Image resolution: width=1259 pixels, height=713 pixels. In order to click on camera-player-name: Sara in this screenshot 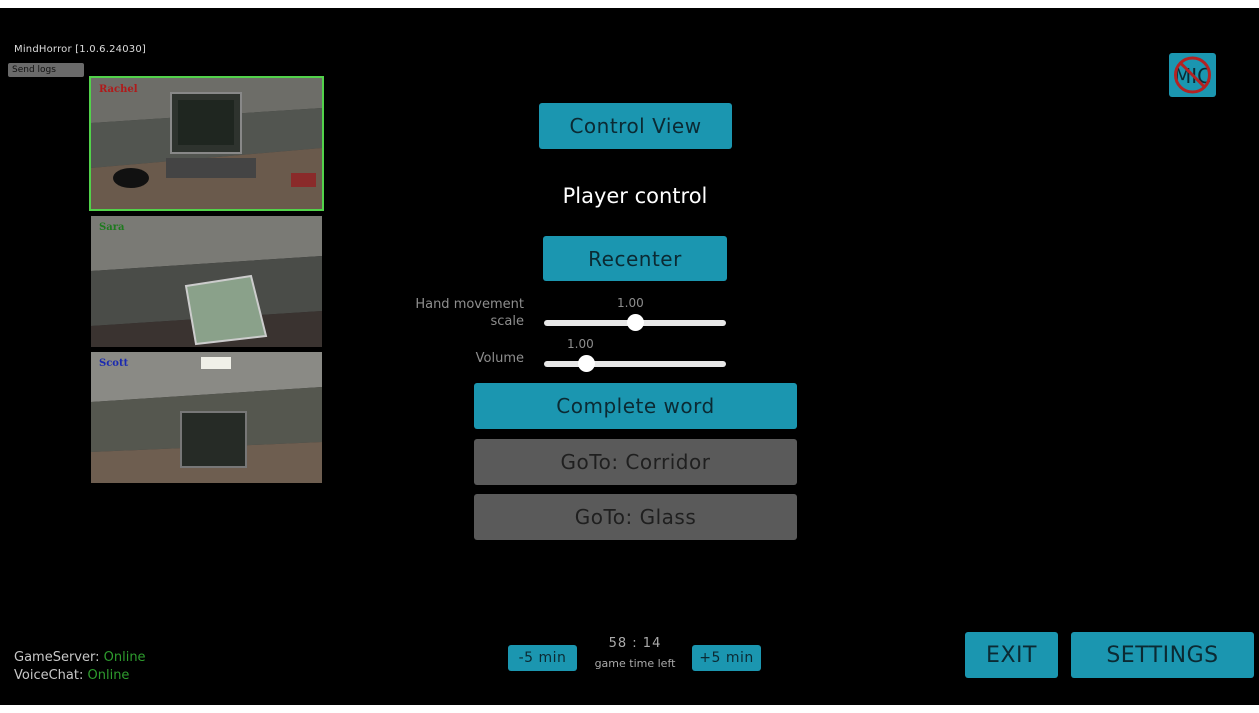, I will do `click(112, 227)`.